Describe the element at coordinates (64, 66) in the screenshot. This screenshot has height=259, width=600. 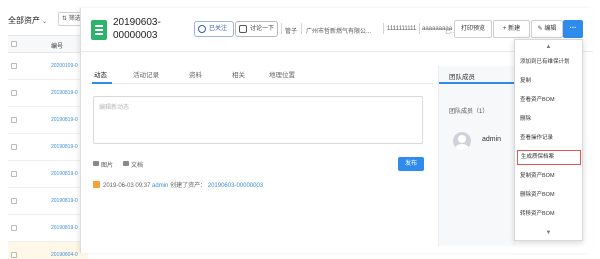
I see `row-code-link: 20200109-0` at that location.